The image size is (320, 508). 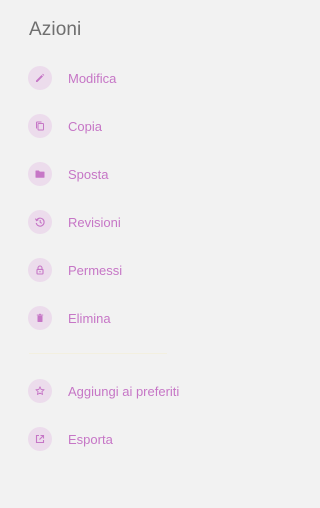 I want to click on menu-item-permessi: Permessi, so click(x=75, y=270).